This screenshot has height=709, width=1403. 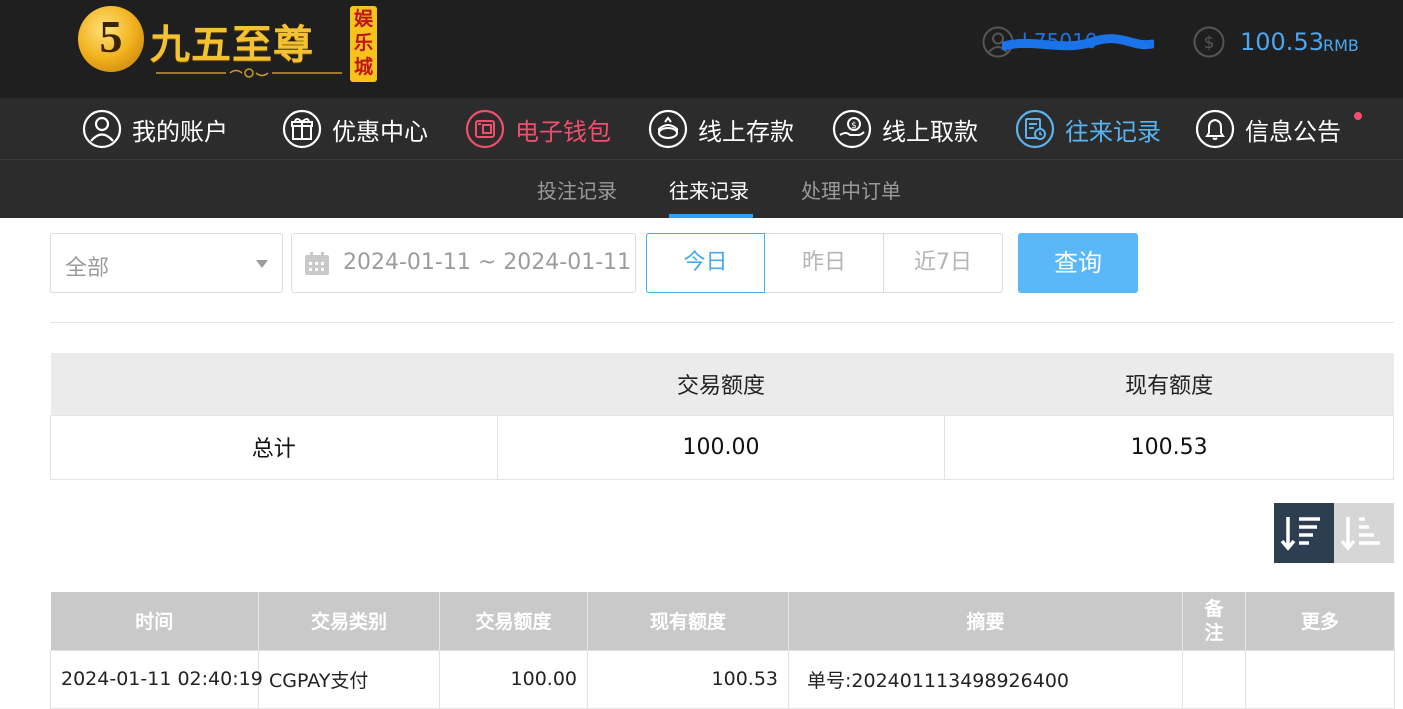 What do you see at coordinates (485, 129) in the screenshot?
I see `wallet-icon` at bounding box center [485, 129].